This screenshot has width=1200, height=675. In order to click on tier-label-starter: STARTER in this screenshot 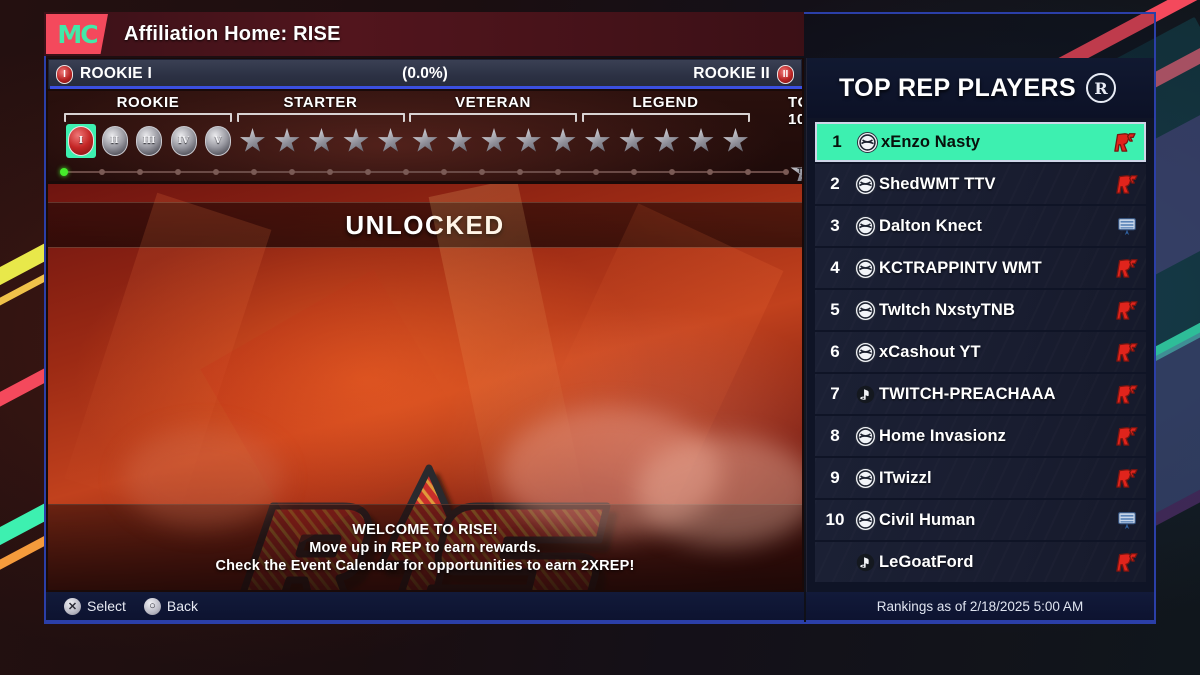, I will do `click(320, 102)`.